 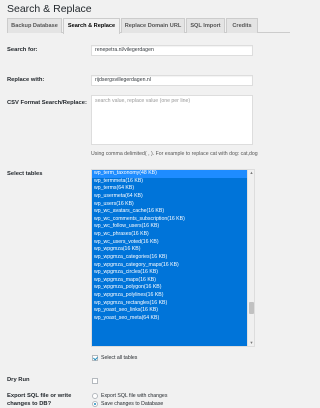 I want to click on table-option: wp_wpgmza_category_maps(16 KB), so click(x=169, y=266).